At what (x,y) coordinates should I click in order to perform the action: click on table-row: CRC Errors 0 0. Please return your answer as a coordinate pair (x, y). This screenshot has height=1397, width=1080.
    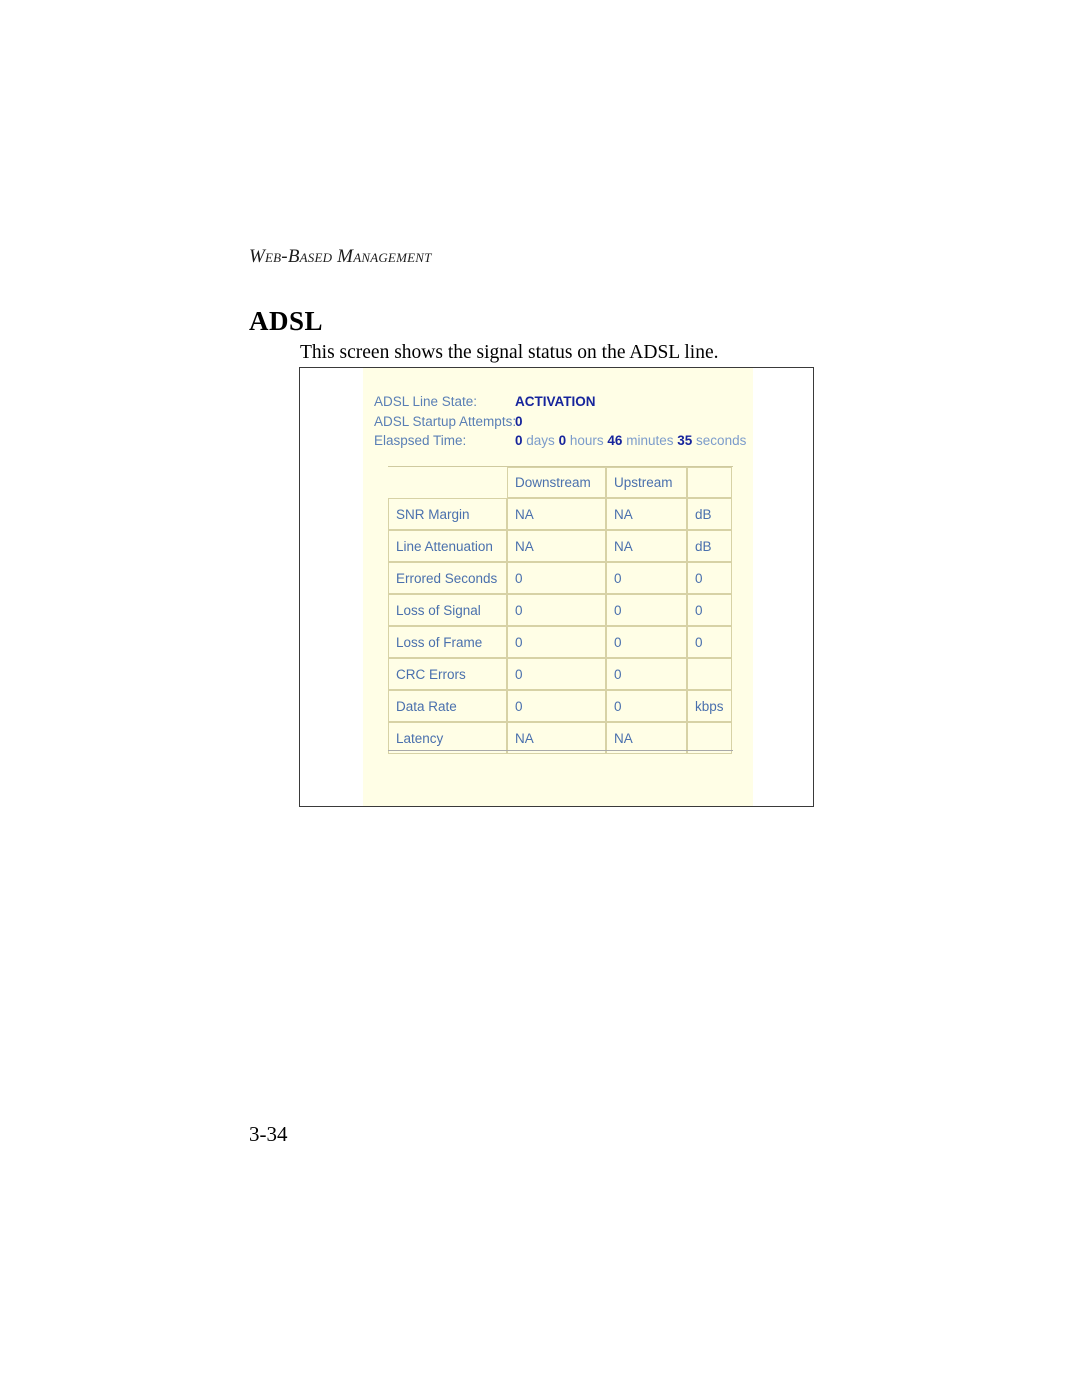
    Looking at the image, I should click on (560, 674).